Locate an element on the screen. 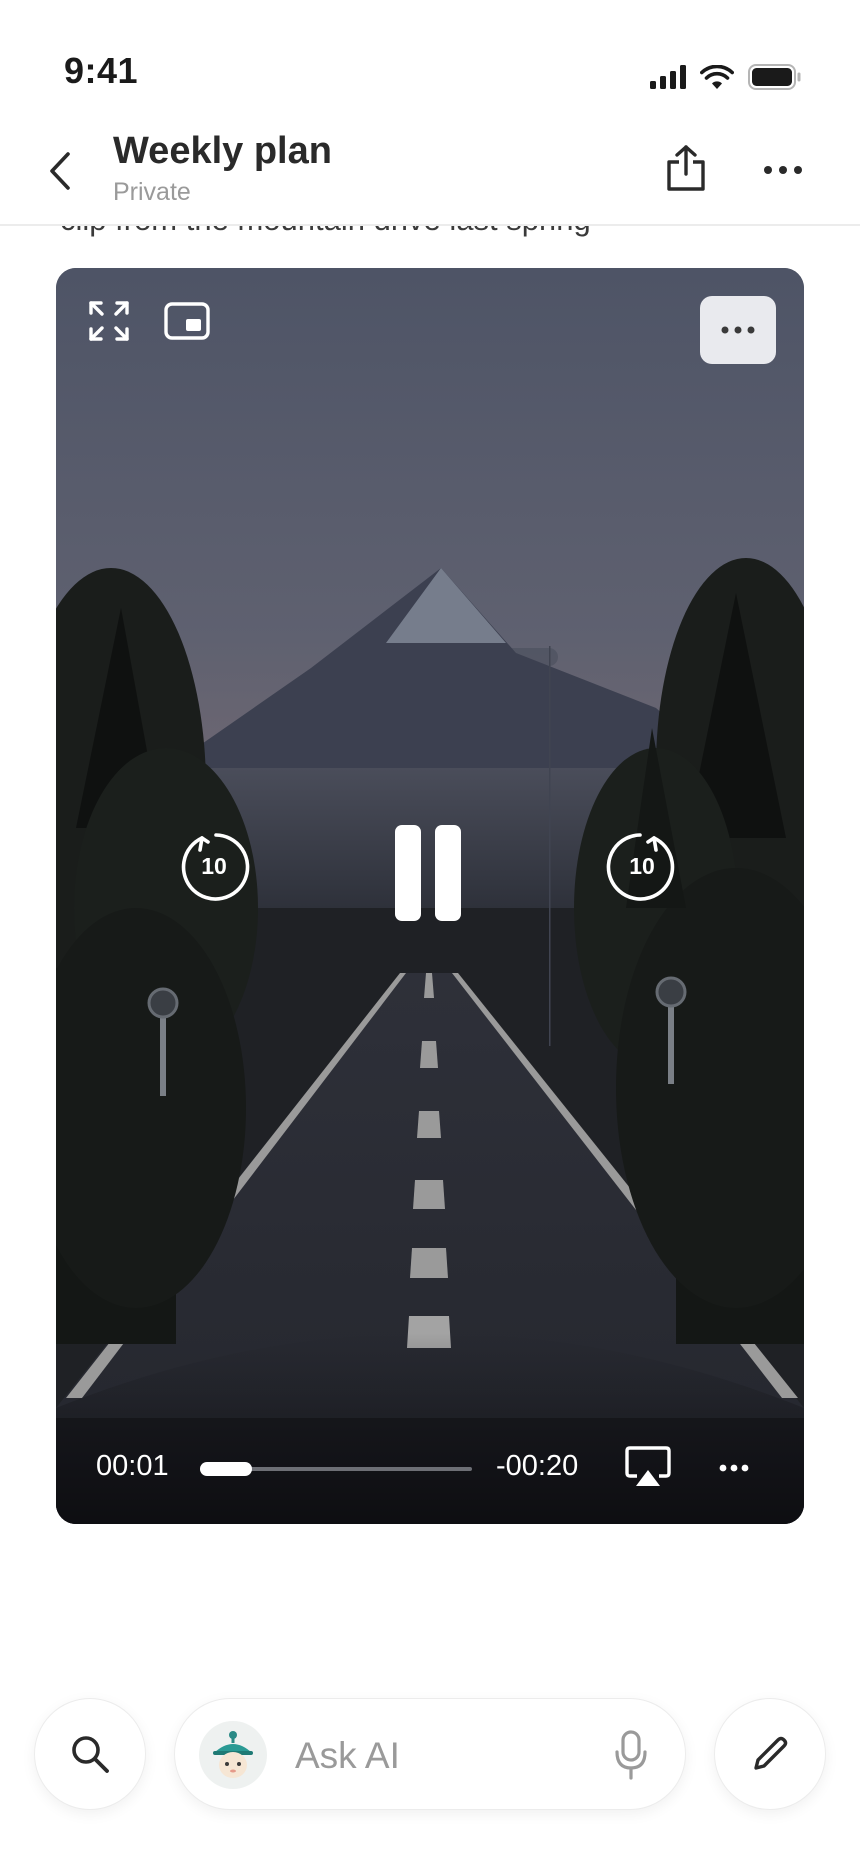 The image size is (860, 1864). back-button is located at coordinates (60, 171).